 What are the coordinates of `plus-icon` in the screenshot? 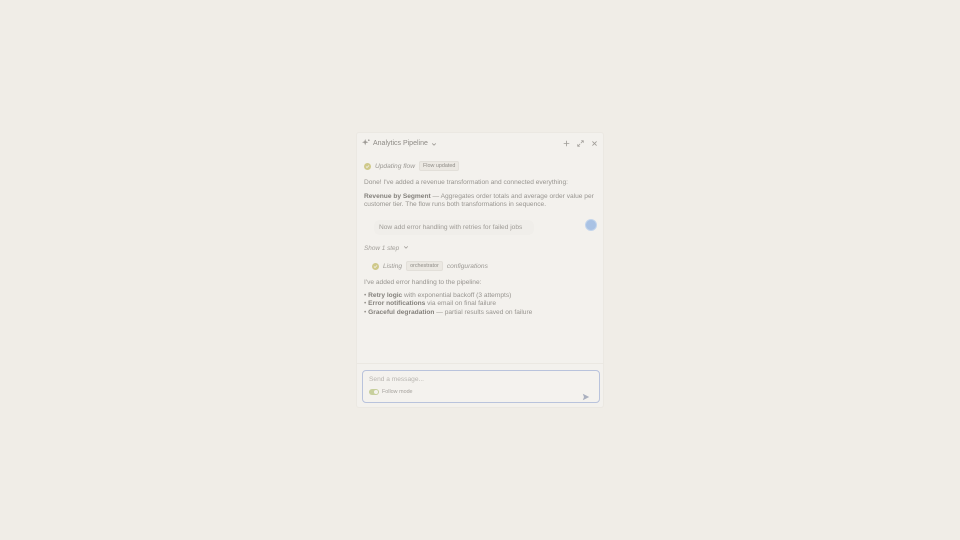 It's located at (566, 143).